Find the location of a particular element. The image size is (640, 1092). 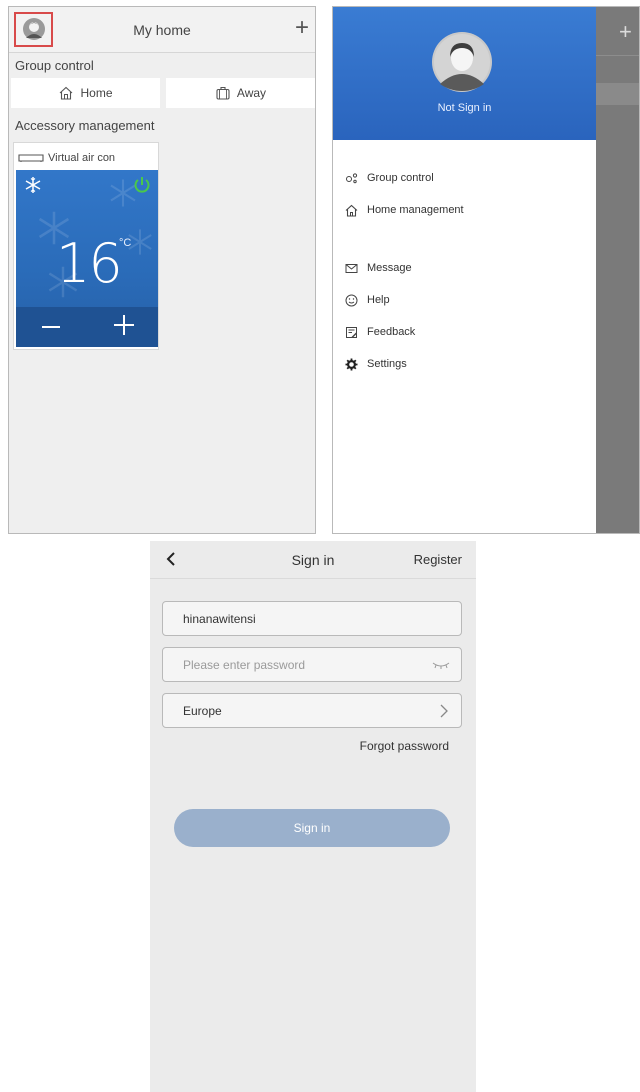

temperature-unit: °C is located at coordinates (125, 243).